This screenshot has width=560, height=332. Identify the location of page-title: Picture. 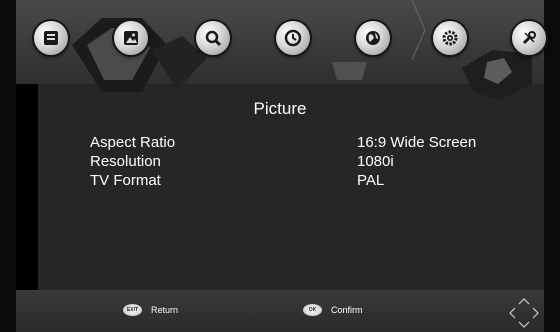
(280, 108).